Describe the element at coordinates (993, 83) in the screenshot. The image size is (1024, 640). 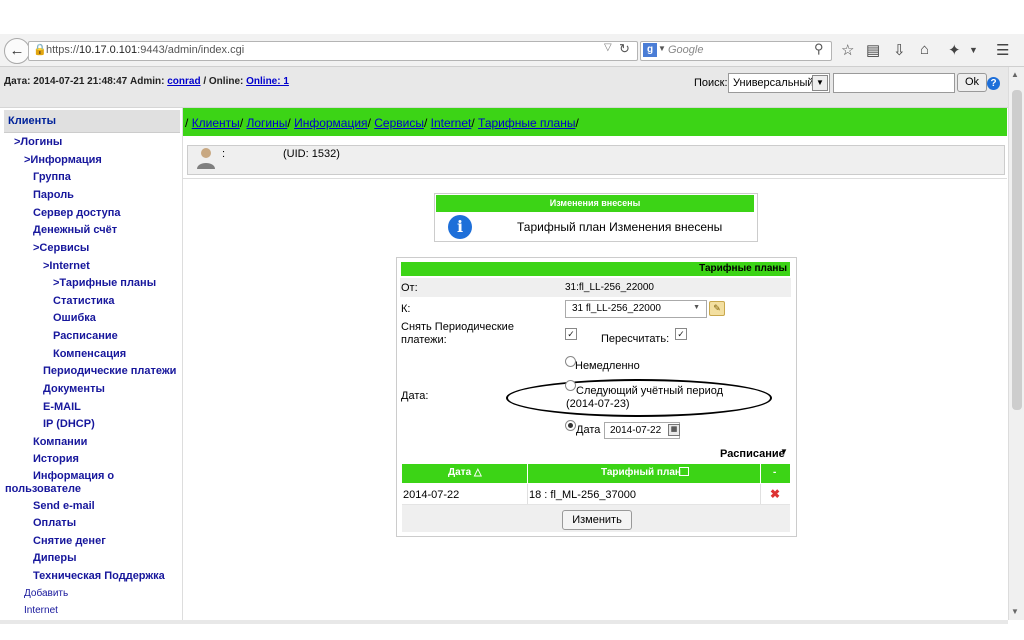
I see `help-icon: ?` at that location.